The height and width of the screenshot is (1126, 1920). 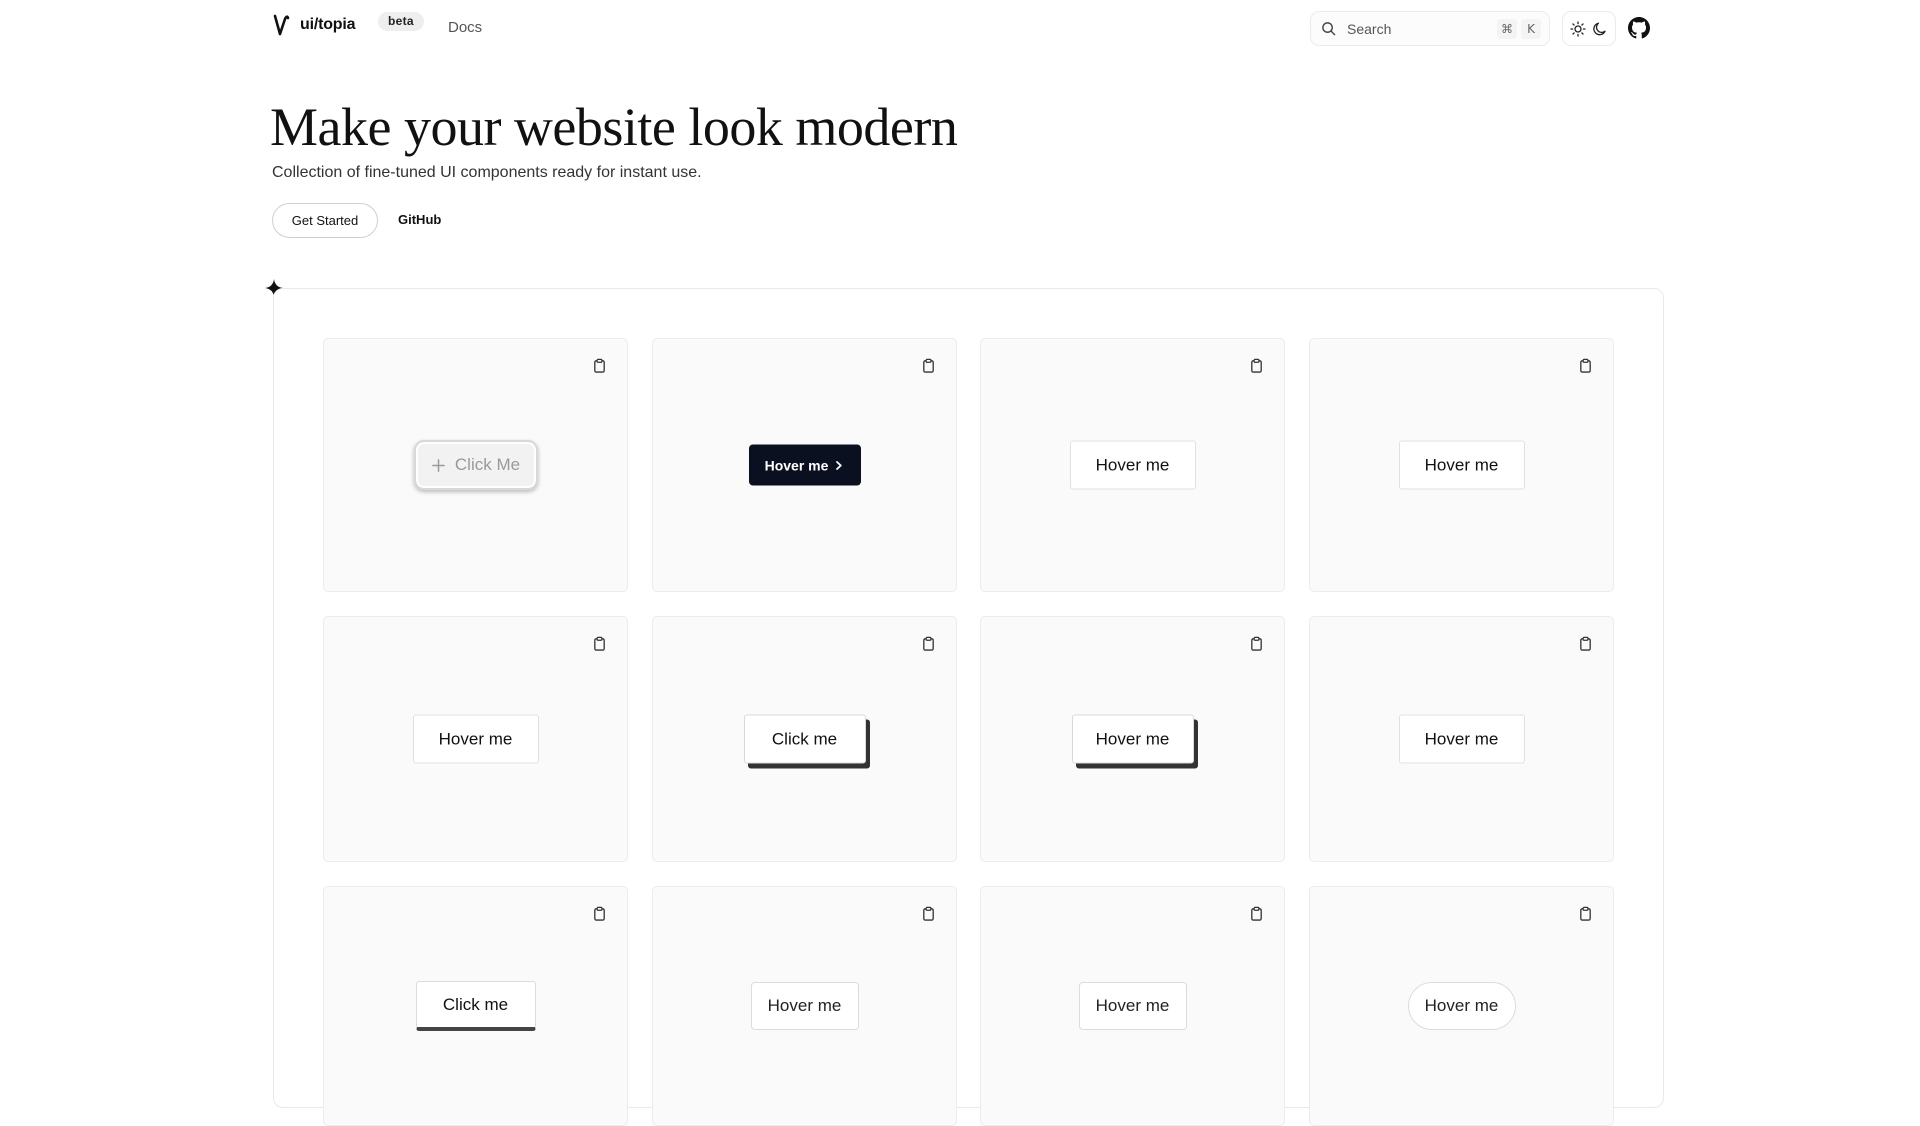 I want to click on demo-button-dark-arrow: Hover me, so click(x=804, y=465).